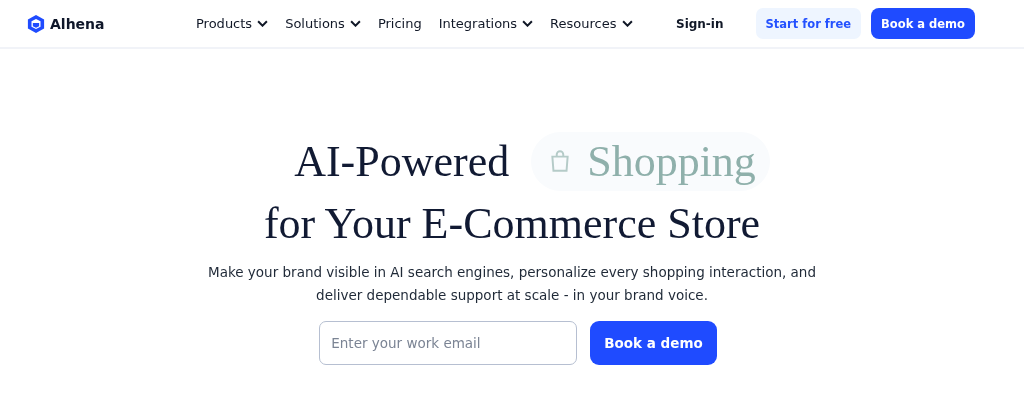  I want to click on nav-link: Solutions, so click(323, 23).